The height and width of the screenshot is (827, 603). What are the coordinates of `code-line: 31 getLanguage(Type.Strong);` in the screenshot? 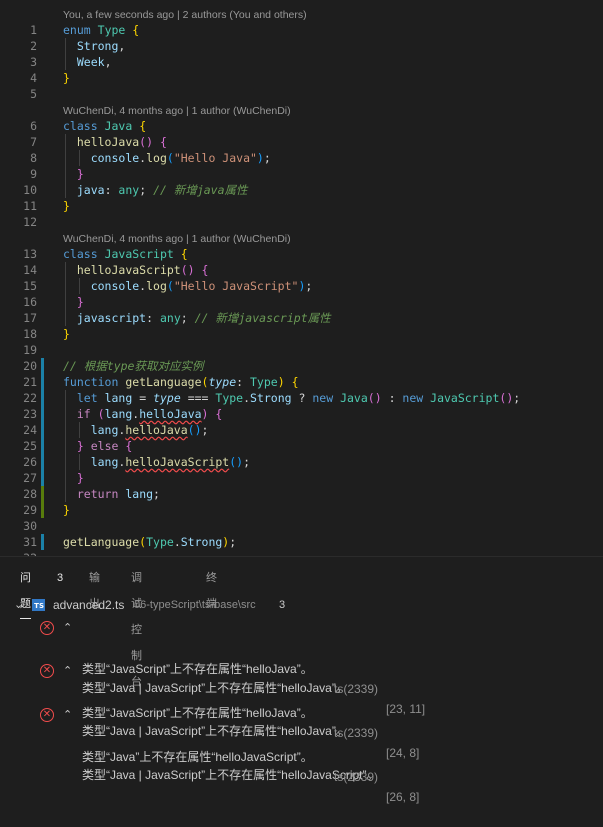 It's located at (301, 542).